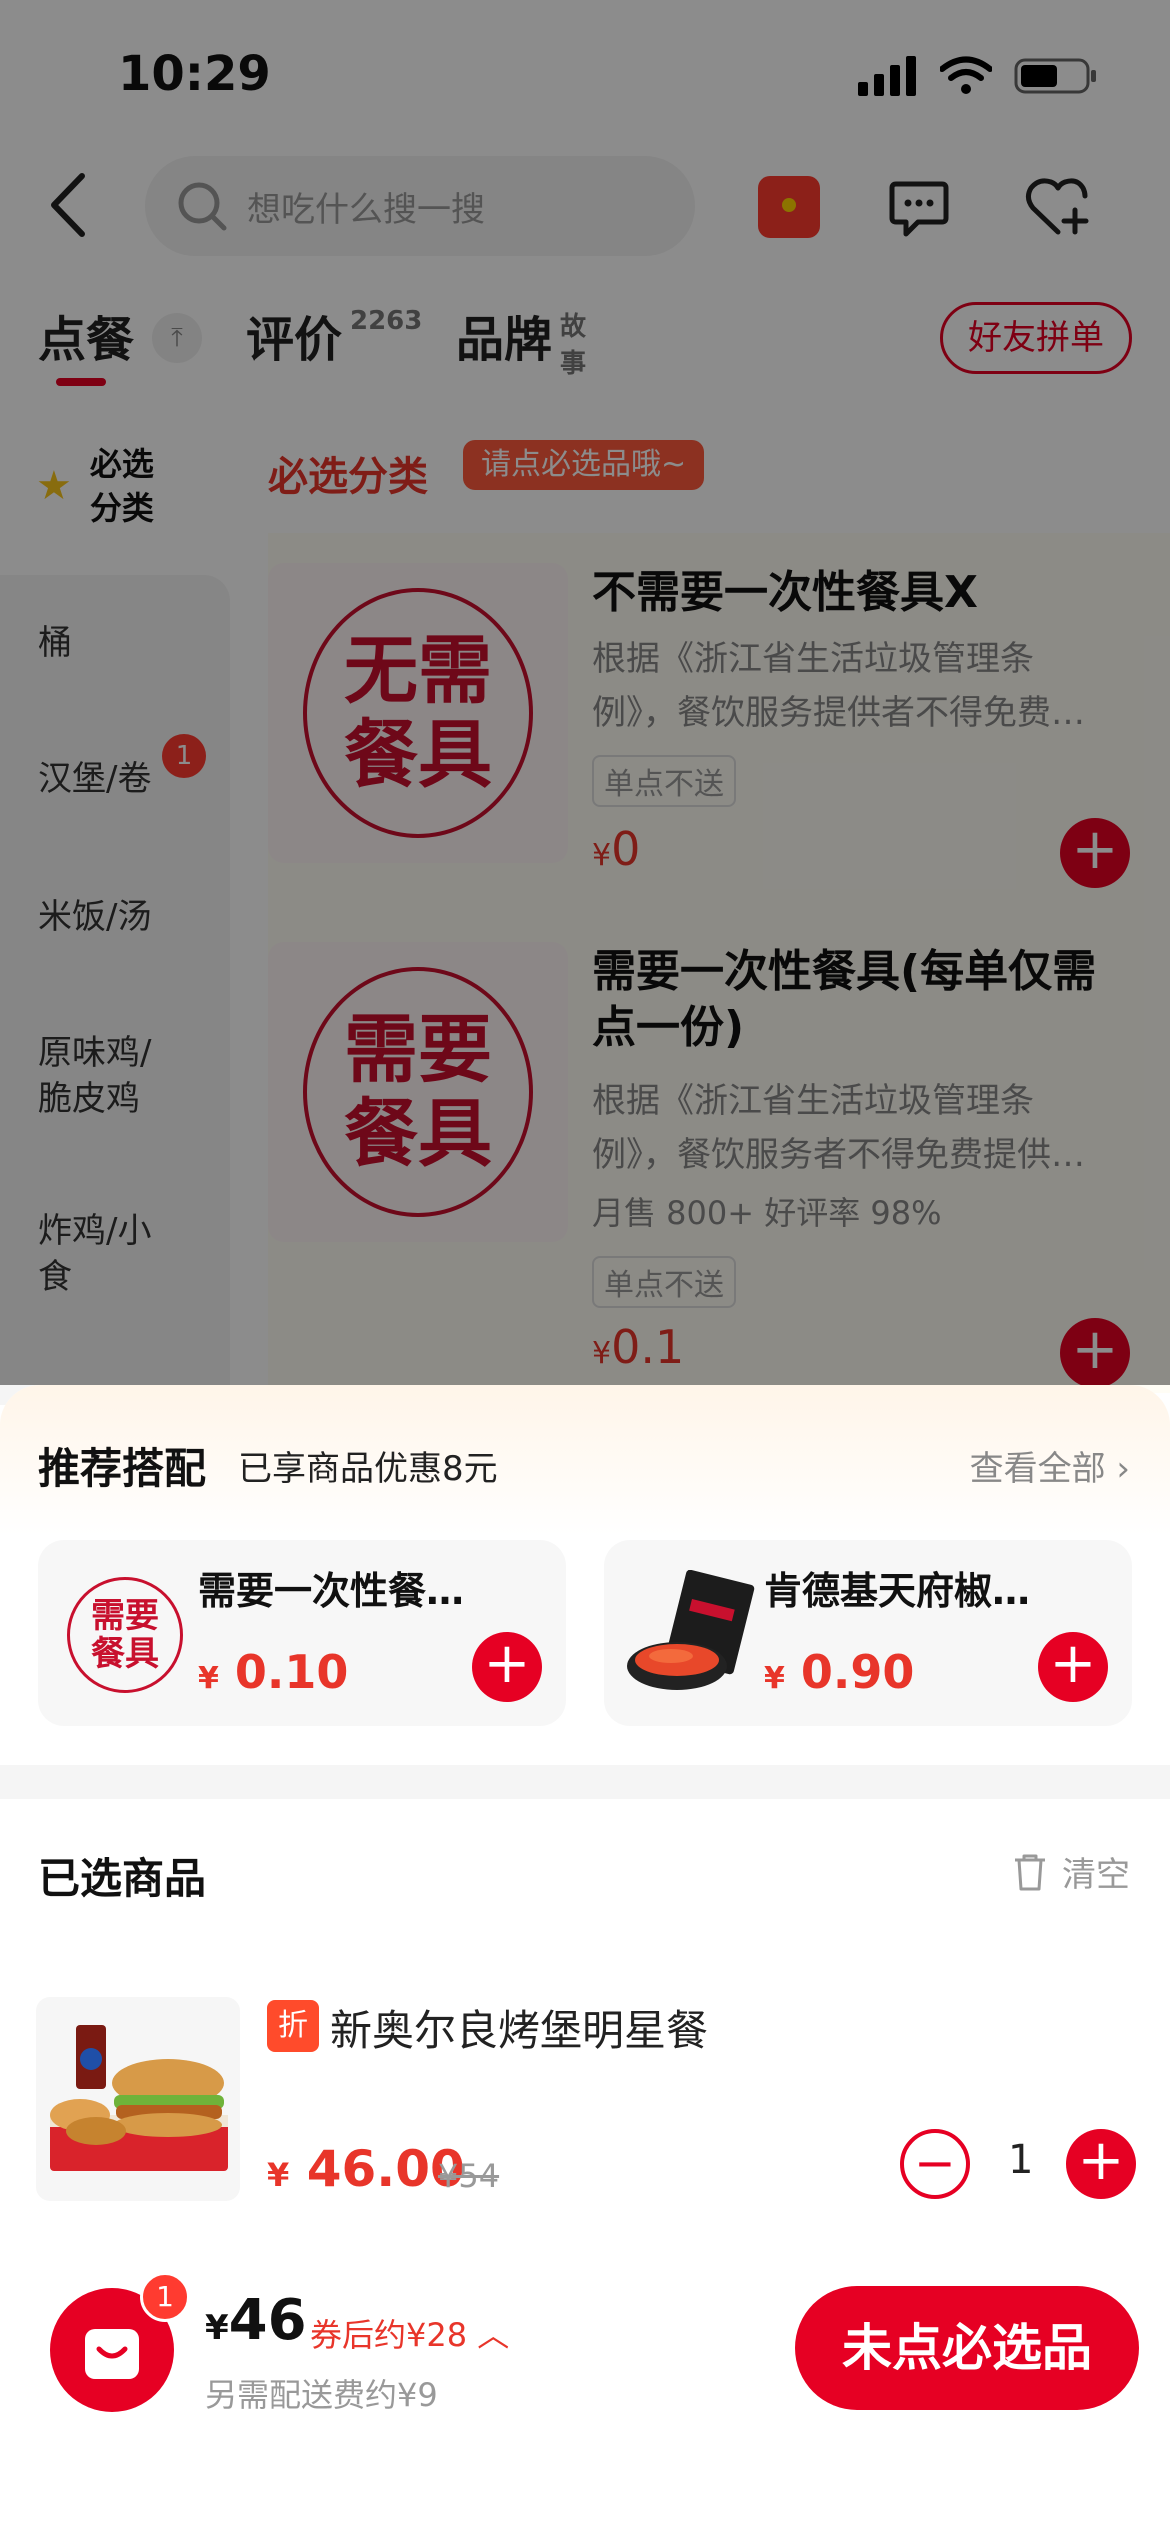 The width and height of the screenshot is (1170, 2532). Describe the element at coordinates (321, 2395) in the screenshot. I see `delivery-fee: 另需配送费约¥9` at that location.